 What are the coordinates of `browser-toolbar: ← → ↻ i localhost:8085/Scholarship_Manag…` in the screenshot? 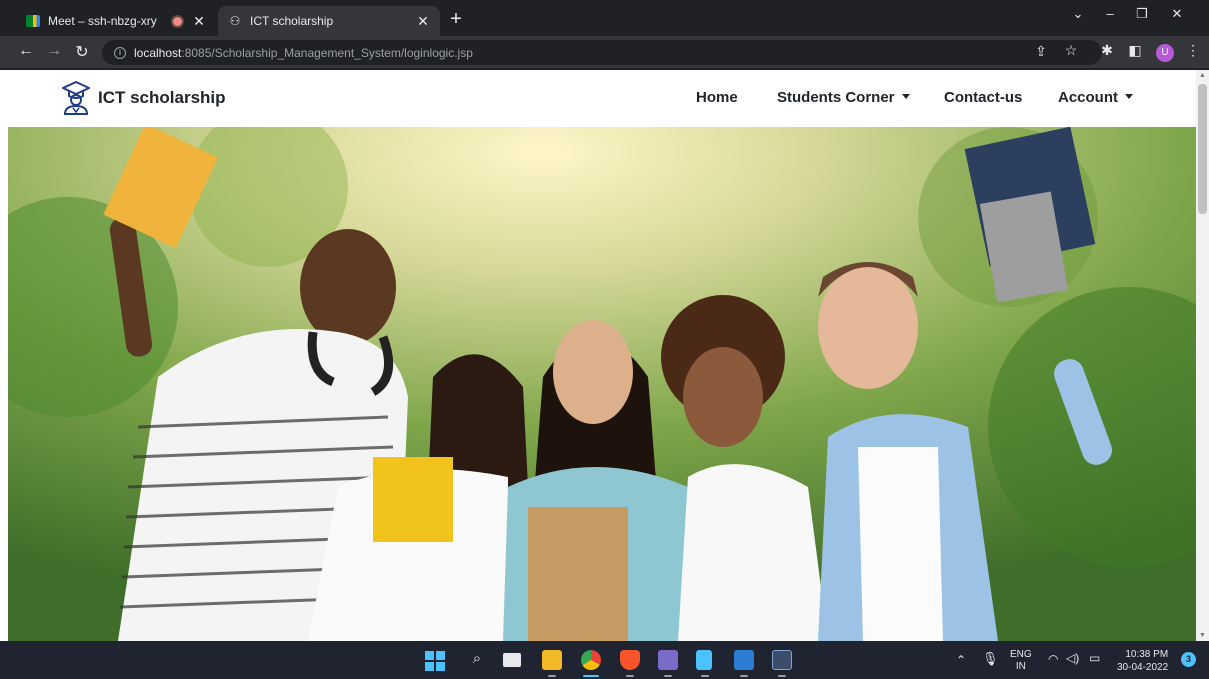 It's located at (604, 52).